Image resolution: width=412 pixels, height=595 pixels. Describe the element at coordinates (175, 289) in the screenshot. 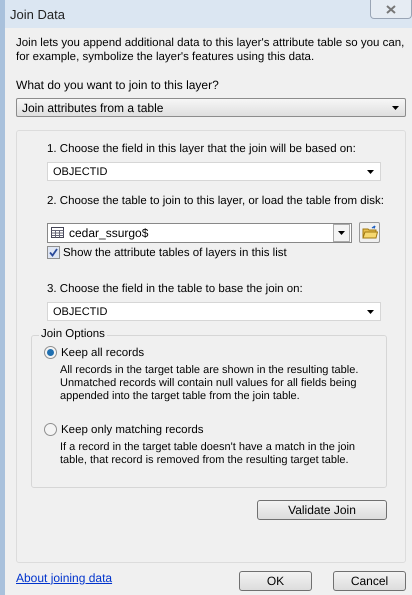

I see `step-label: 3. Choose the field in the table to base the join on:` at that location.